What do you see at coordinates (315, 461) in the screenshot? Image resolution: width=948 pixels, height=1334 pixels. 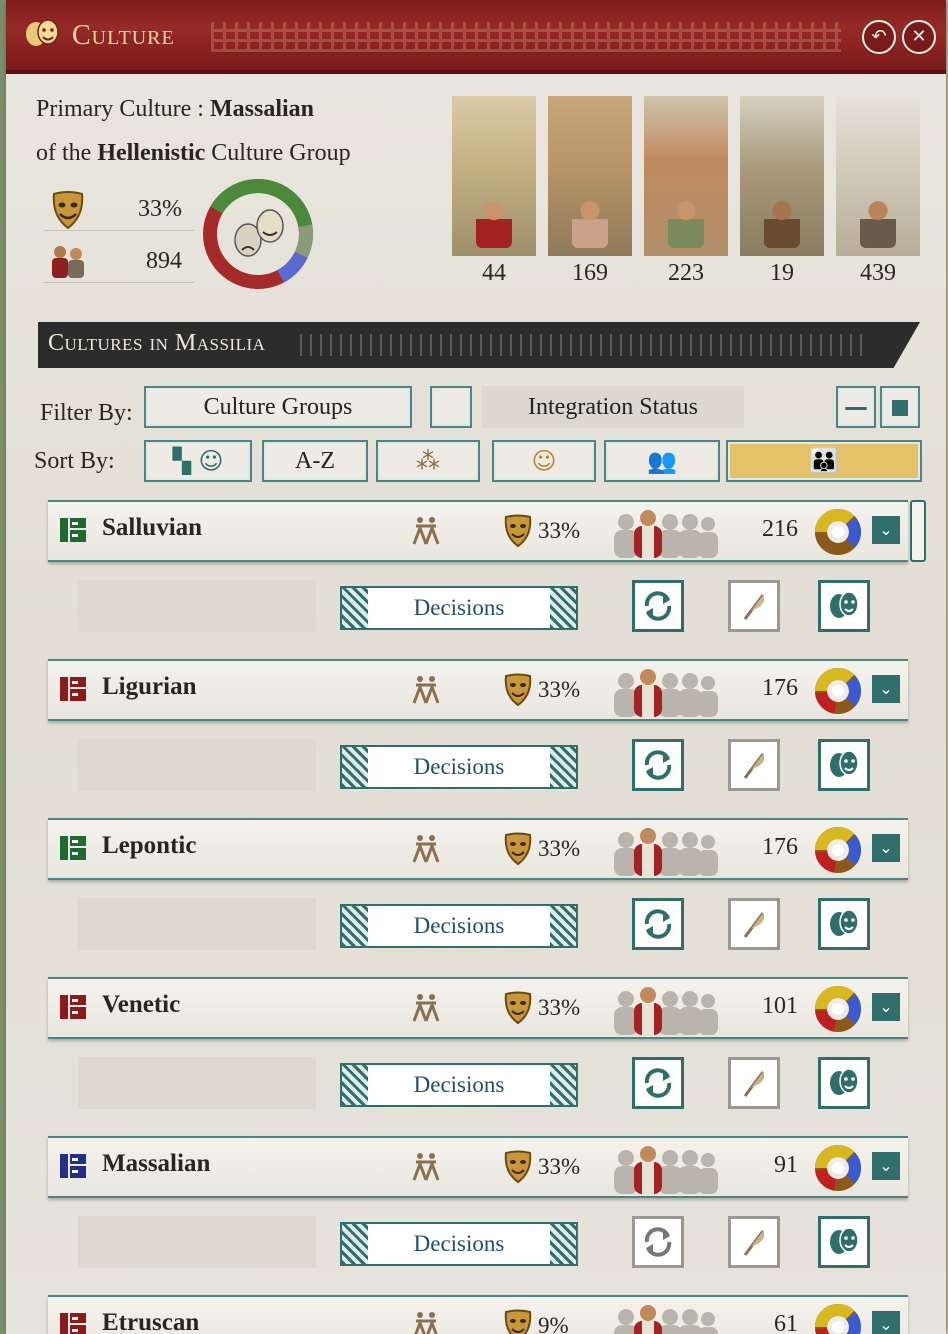 I see `sort-az-button: A-Z` at bounding box center [315, 461].